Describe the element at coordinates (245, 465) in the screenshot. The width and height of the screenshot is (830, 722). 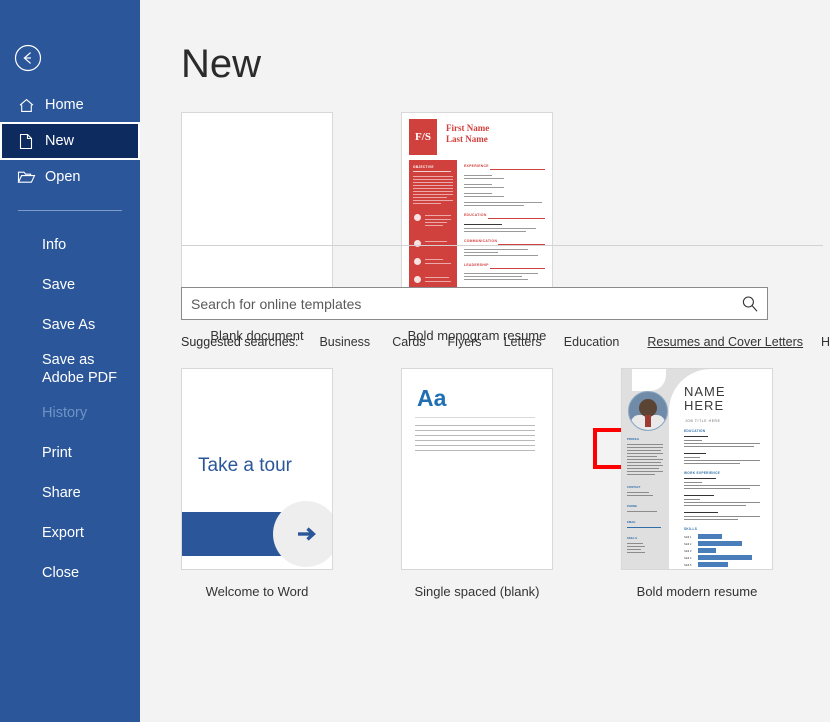
I see `tour-text: Take a tour` at that location.